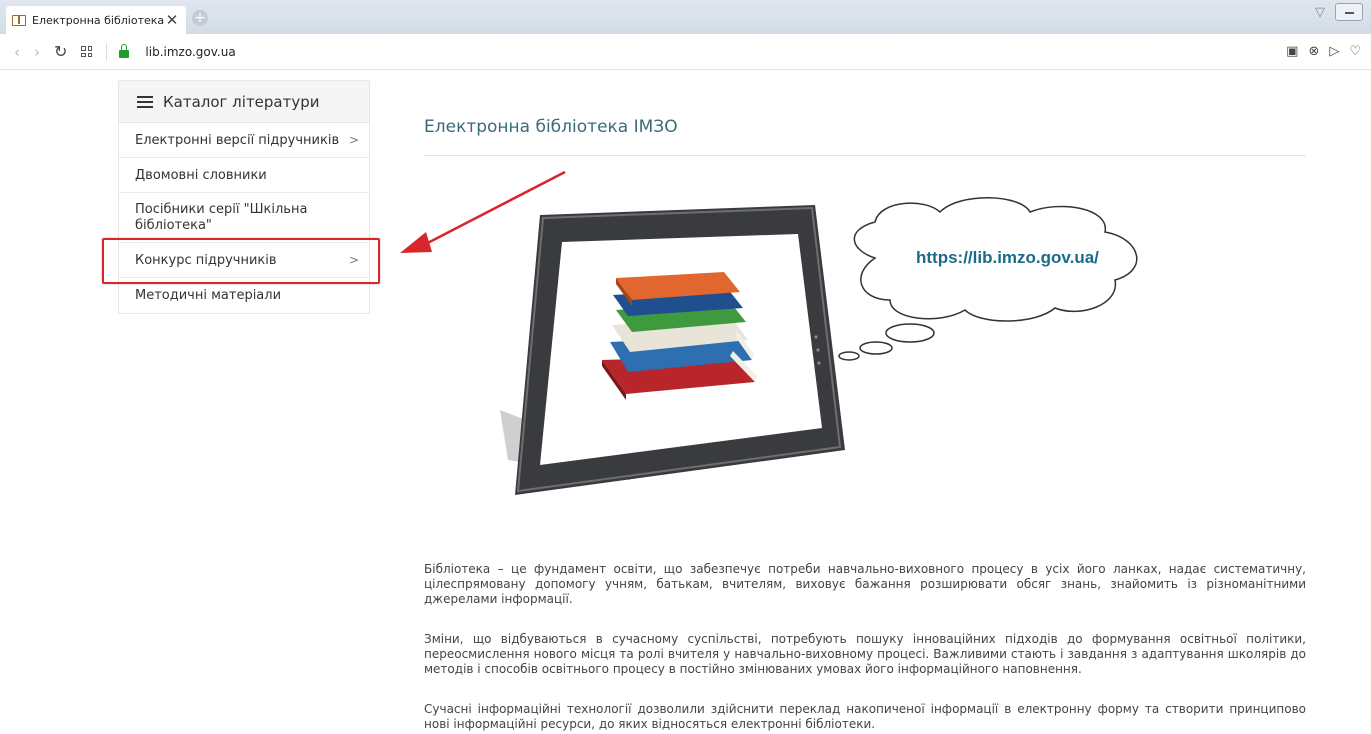 Image resolution: width=1371 pixels, height=734 pixels. I want to click on sidebar-item-dictionaries: Двомовні словники, so click(244, 175).